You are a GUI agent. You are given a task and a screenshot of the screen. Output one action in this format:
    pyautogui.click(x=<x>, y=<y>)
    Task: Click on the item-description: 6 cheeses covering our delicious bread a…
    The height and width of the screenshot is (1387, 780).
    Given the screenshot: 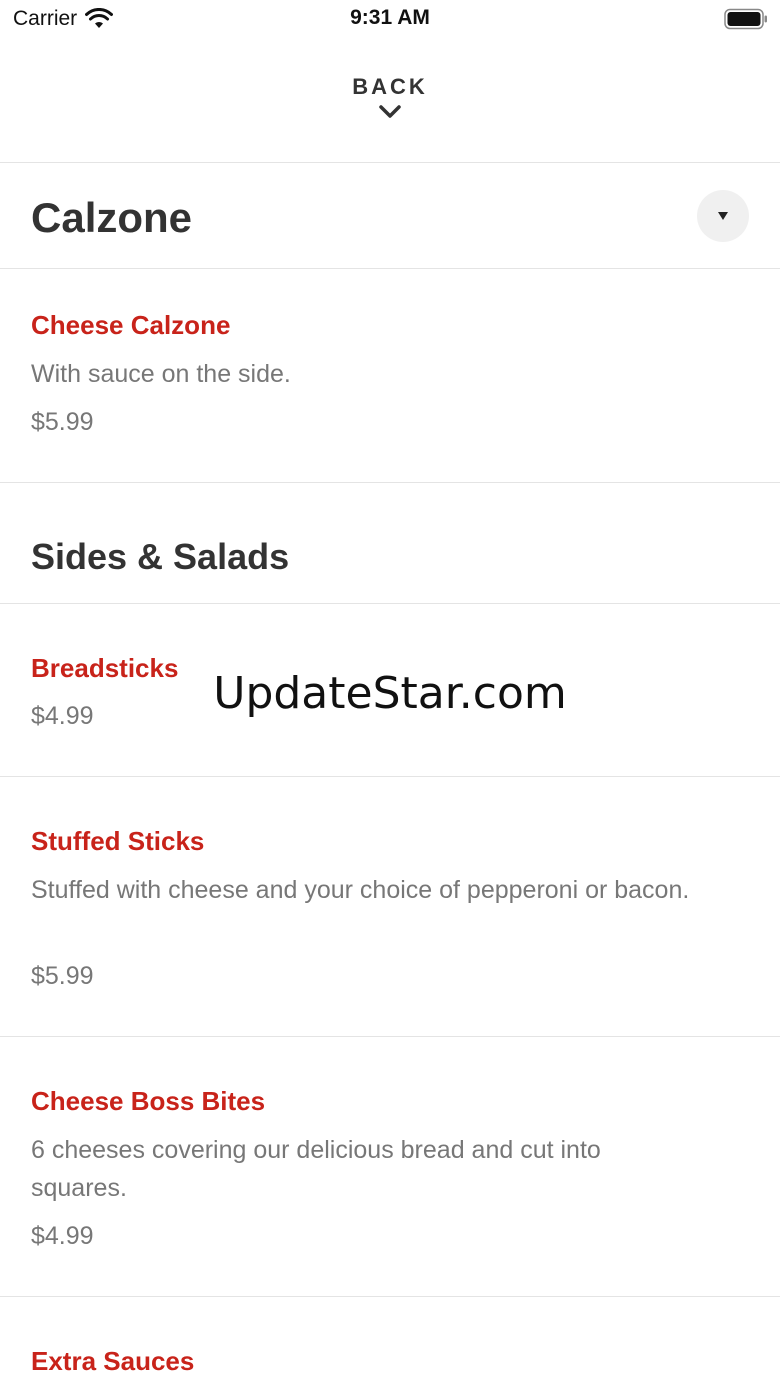 What is the action you would take?
    pyautogui.click(x=316, y=1169)
    